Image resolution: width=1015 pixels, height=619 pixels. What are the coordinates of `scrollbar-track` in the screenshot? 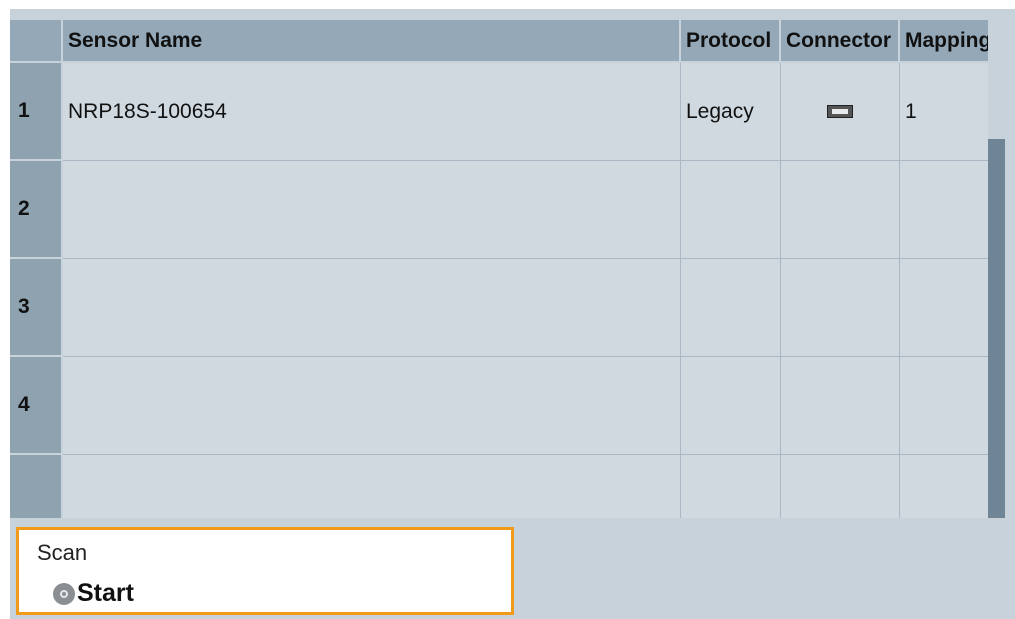 It's located at (996, 79).